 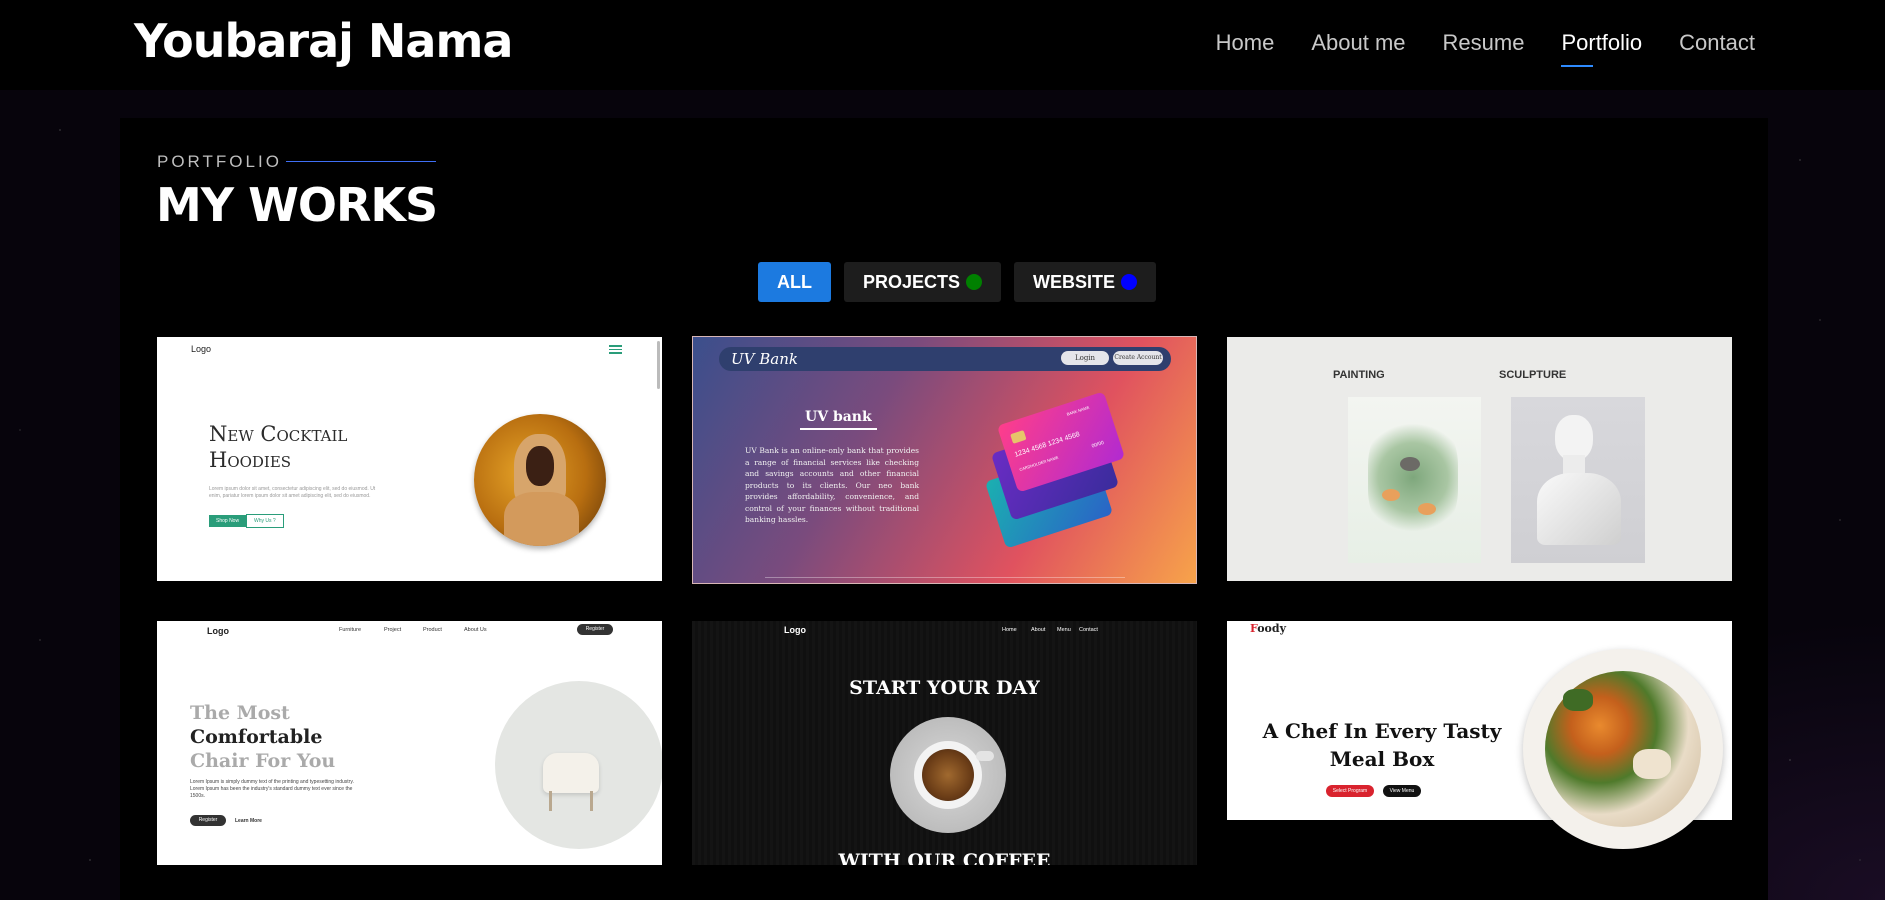 What do you see at coordinates (278, 434) in the screenshot?
I see `hoodies-heading-line1: New Cocktail` at bounding box center [278, 434].